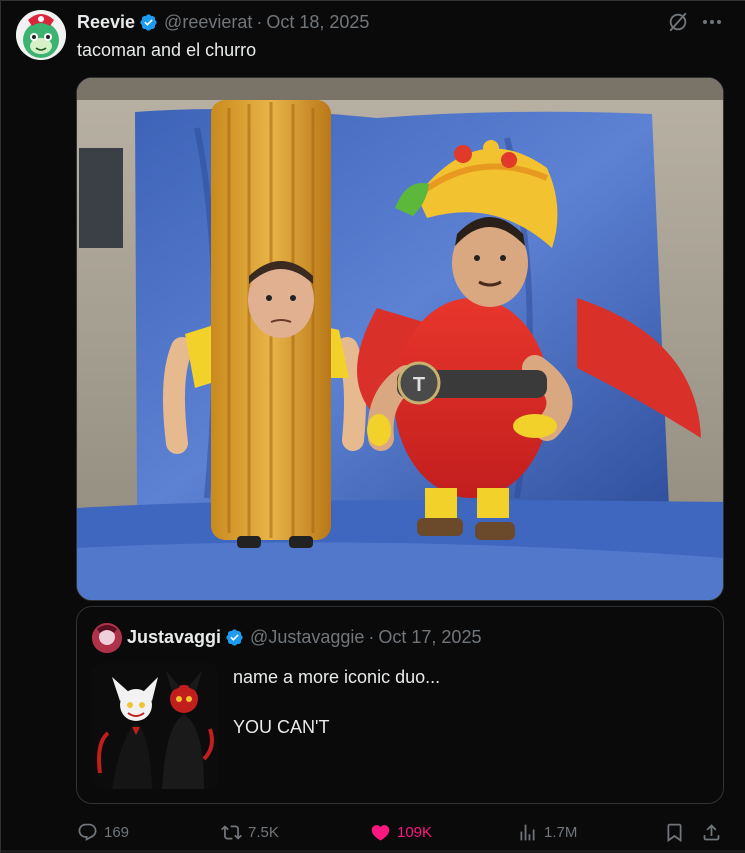 Image resolution: width=745 pixels, height=853 pixels. Describe the element at coordinates (380, 832) in the screenshot. I see `heart-icon` at that location.